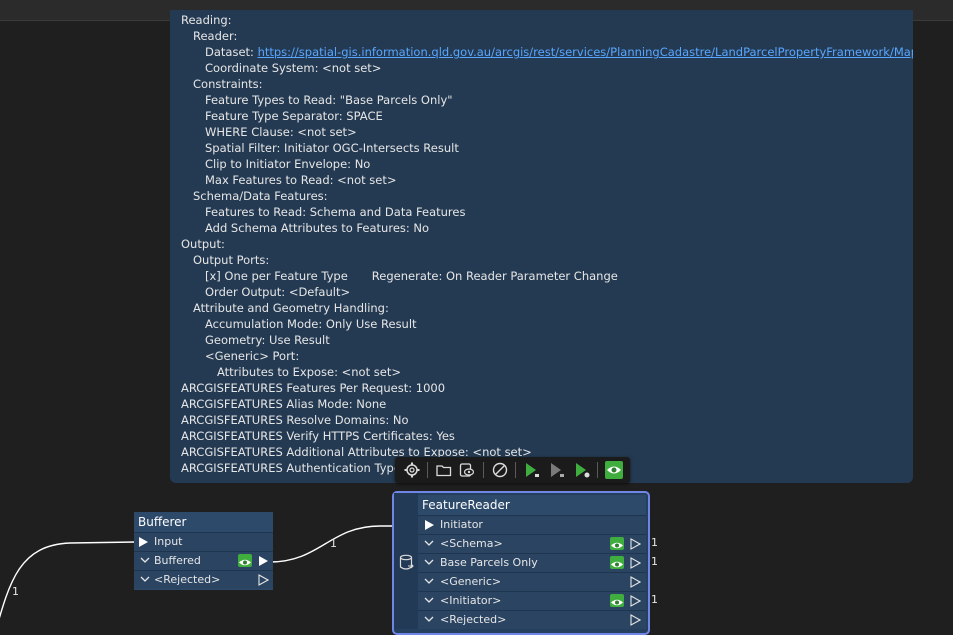 This screenshot has height=635, width=953. What do you see at coordinates (412, 470) in the screenshot?
I see `gear-icon` at bounding box center [412, 470].